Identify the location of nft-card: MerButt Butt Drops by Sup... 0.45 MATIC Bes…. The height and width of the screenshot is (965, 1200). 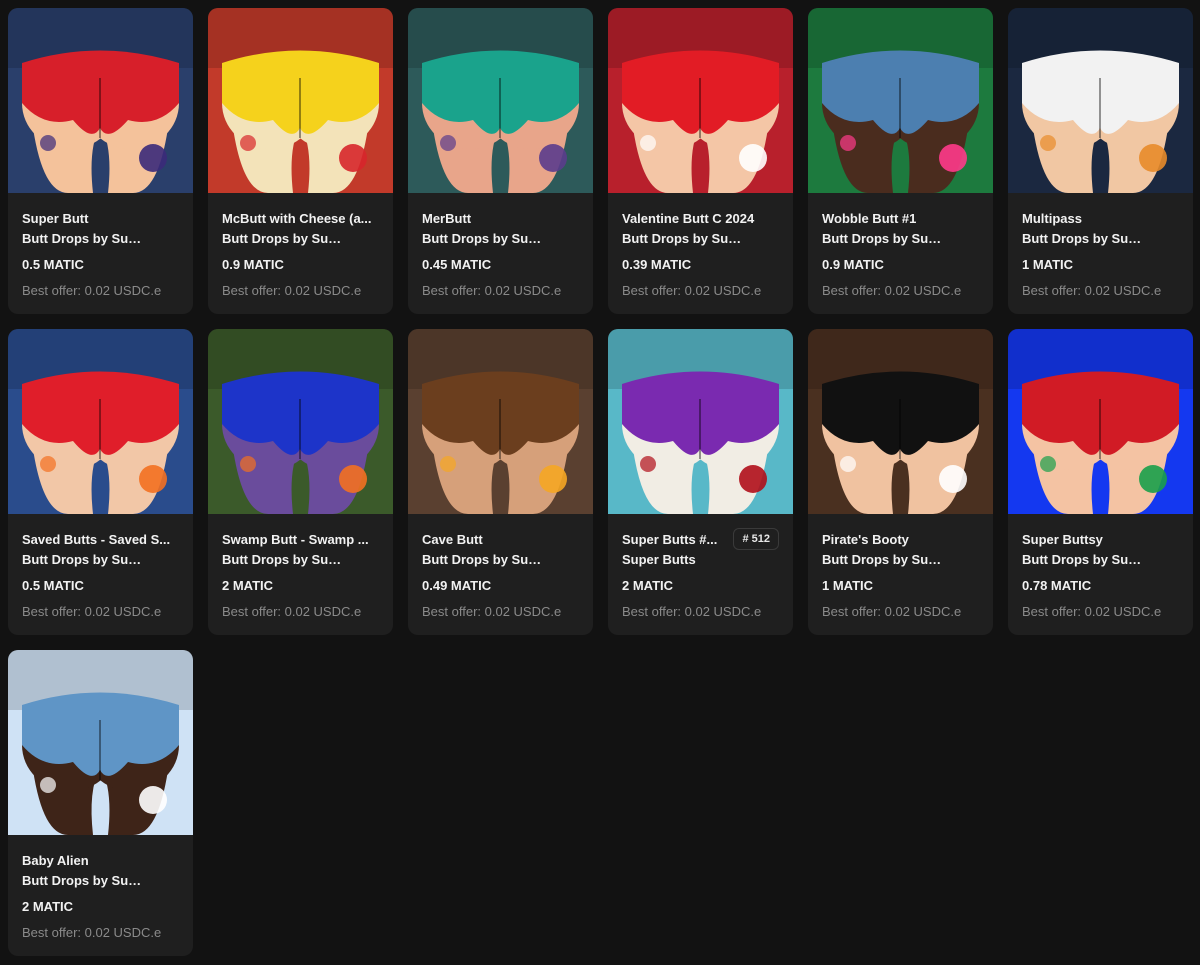
(500, 161).